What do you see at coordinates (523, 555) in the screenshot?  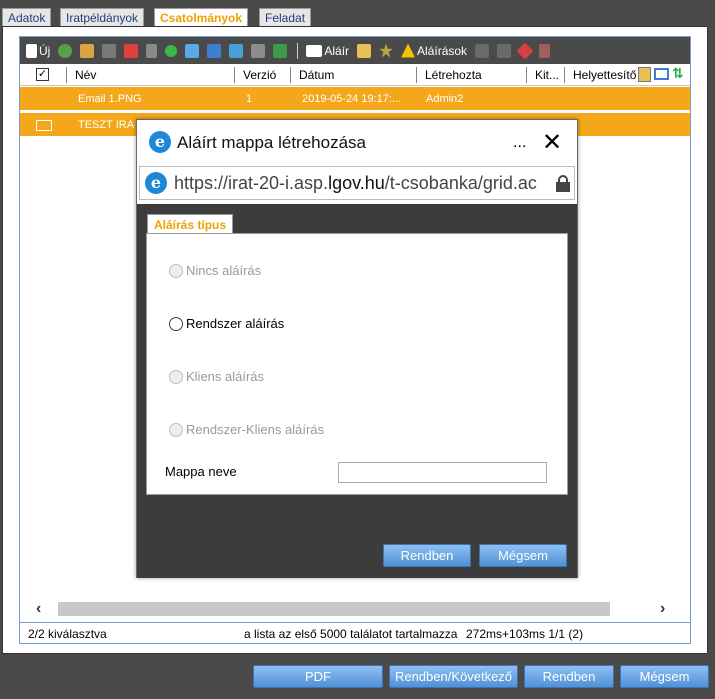 I see `dialog-cancel-button: Mégsem` at bounding box center [523, 555].